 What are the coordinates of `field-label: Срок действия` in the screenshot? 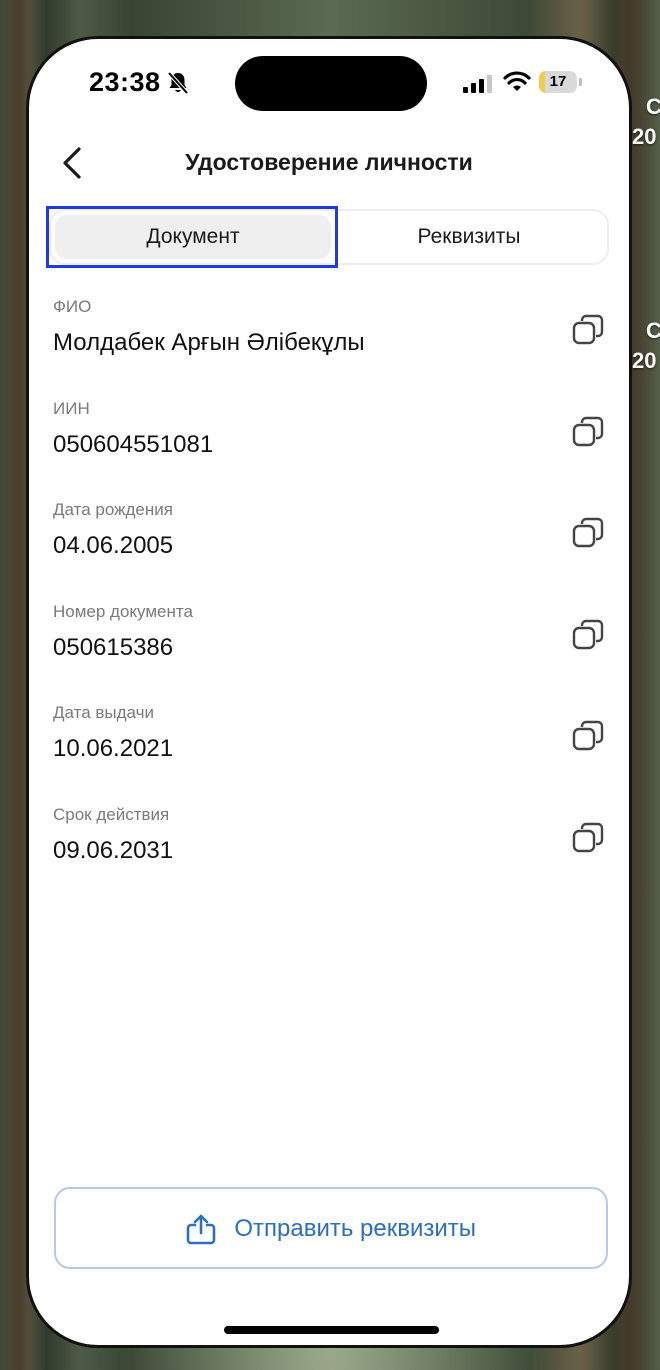 It's located at (111, 814).